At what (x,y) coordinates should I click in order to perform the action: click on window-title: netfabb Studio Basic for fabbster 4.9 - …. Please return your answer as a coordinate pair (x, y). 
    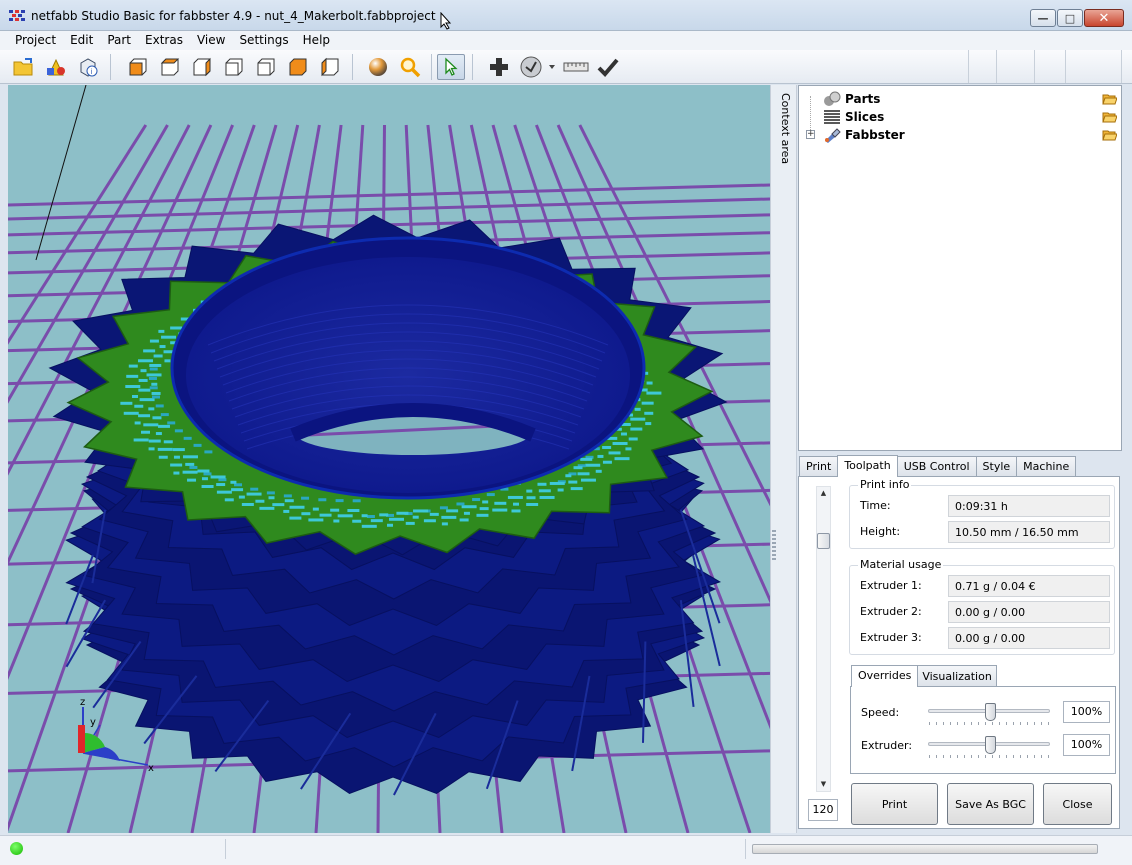
    Looking at the image, I should click on (233, 16).